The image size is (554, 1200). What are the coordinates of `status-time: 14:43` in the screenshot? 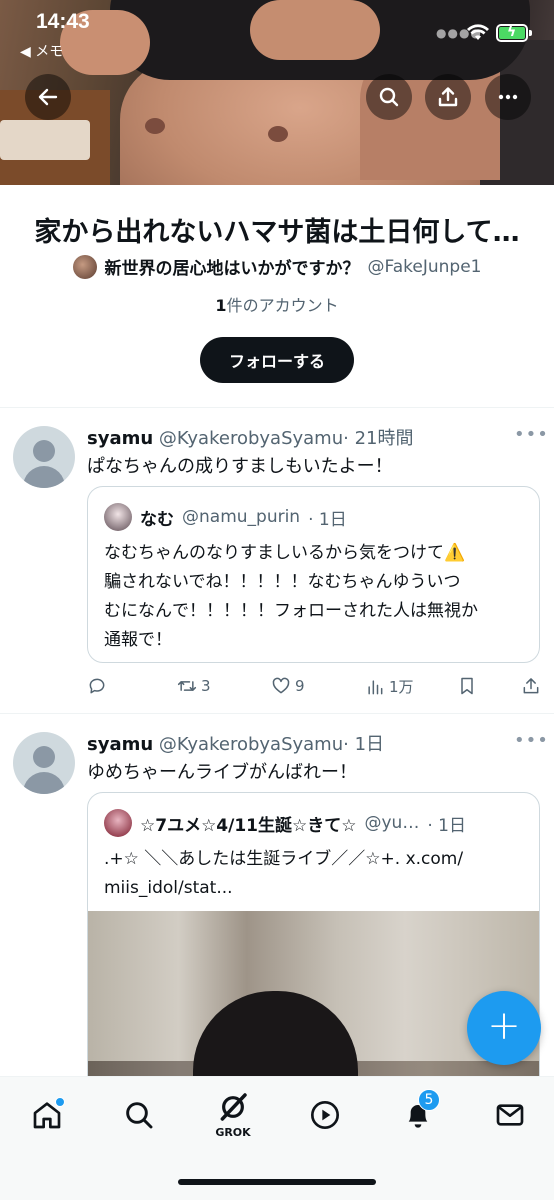 It's located at (63, 21).